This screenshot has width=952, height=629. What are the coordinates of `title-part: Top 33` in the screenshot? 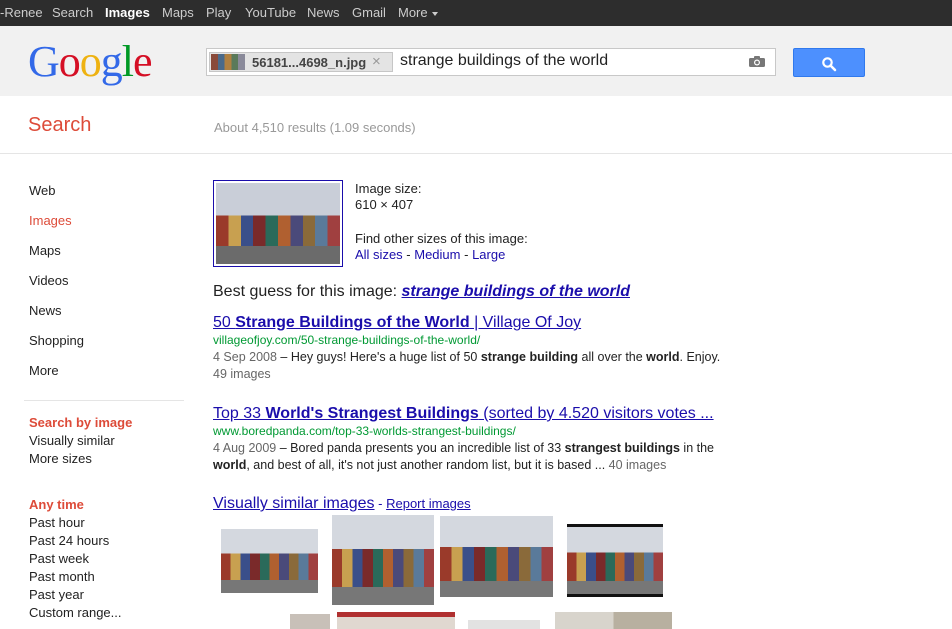 It's located at (239, 413).